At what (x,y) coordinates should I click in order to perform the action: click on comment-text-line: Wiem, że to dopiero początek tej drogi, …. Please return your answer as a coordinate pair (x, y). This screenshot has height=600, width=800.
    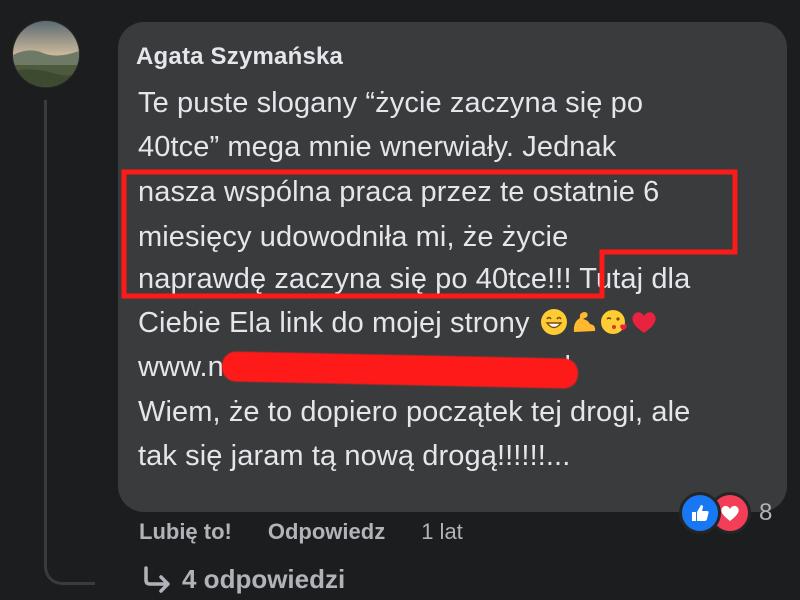
    Looking at the image, I should click on (414, 412).